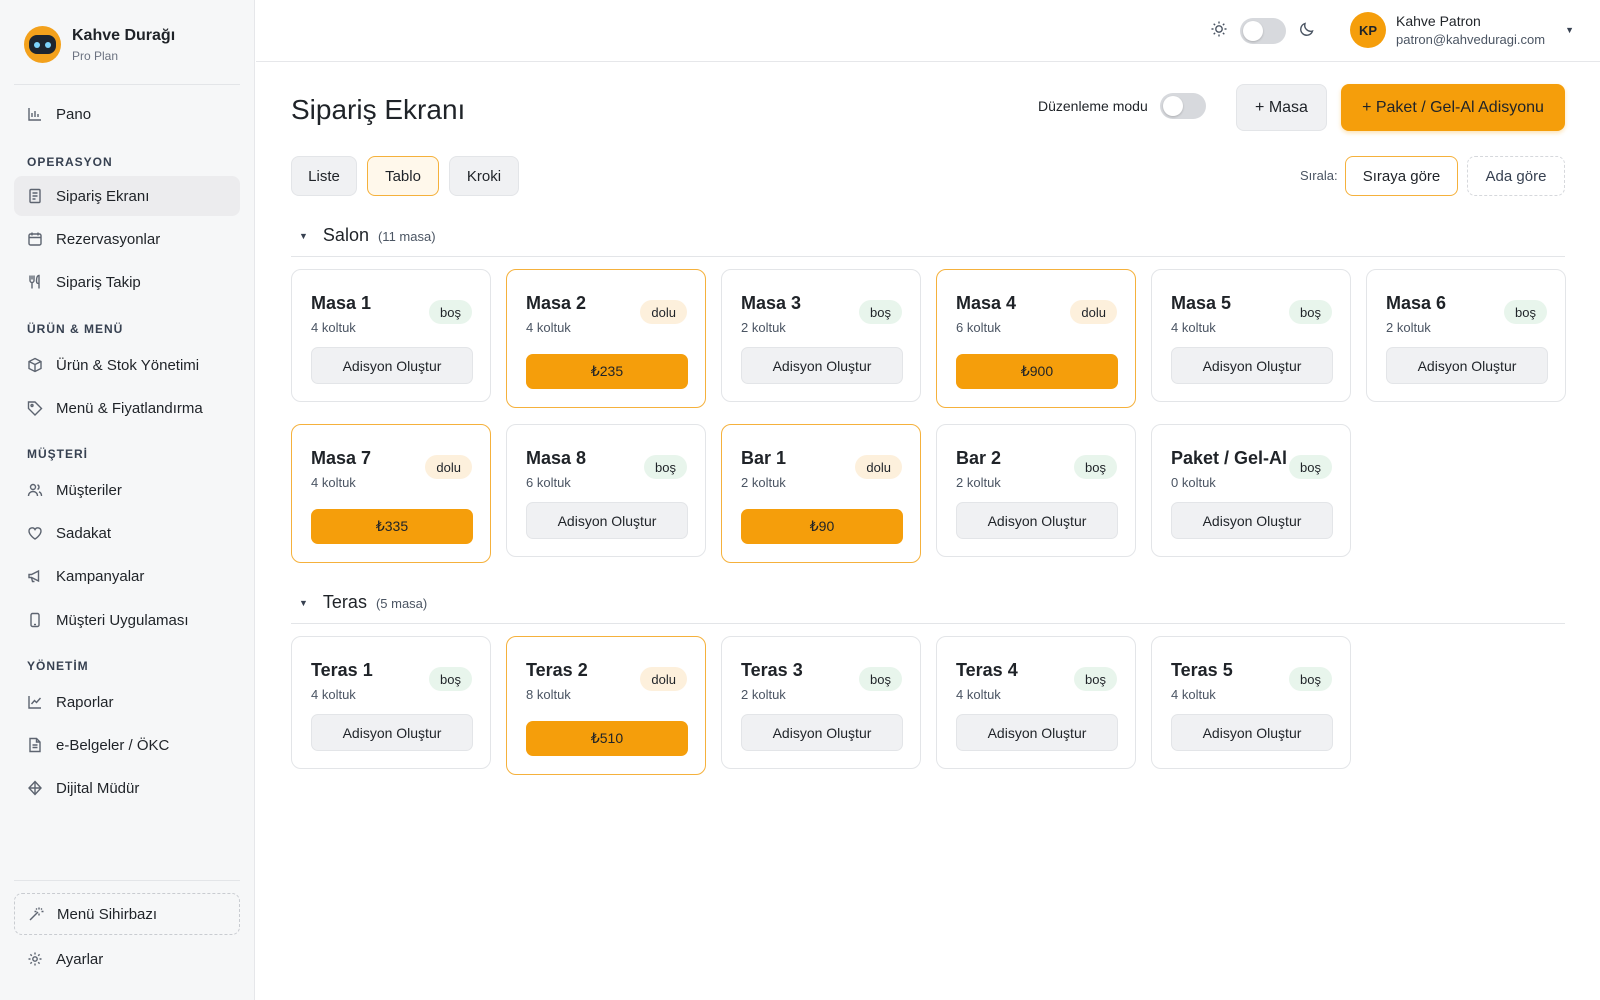  Describe the element at coordinates (1036, 702) in the screenshot. I see `table-card: Teras 4 4 koltuk boş Adisyon Oluştur` at that location.